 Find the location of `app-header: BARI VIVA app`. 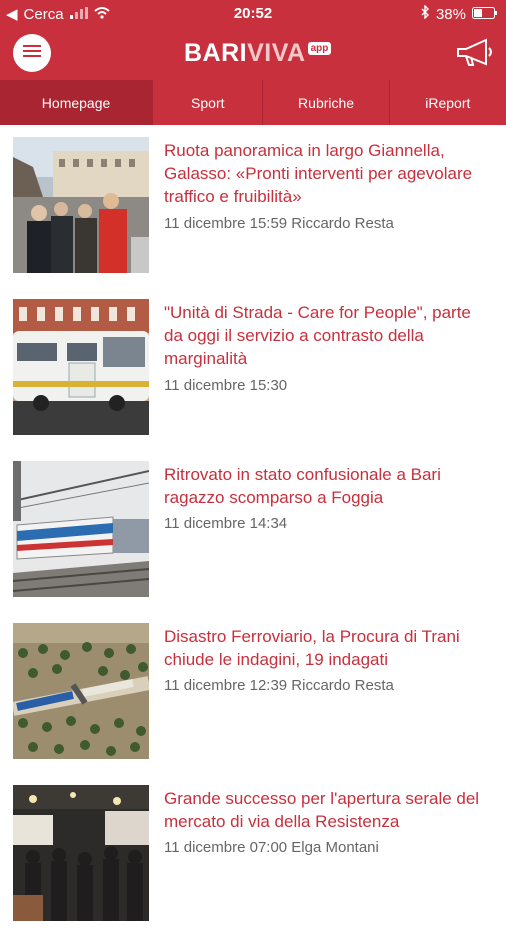

app-header: BARI VIVA app is located at coordinates (253, 54).